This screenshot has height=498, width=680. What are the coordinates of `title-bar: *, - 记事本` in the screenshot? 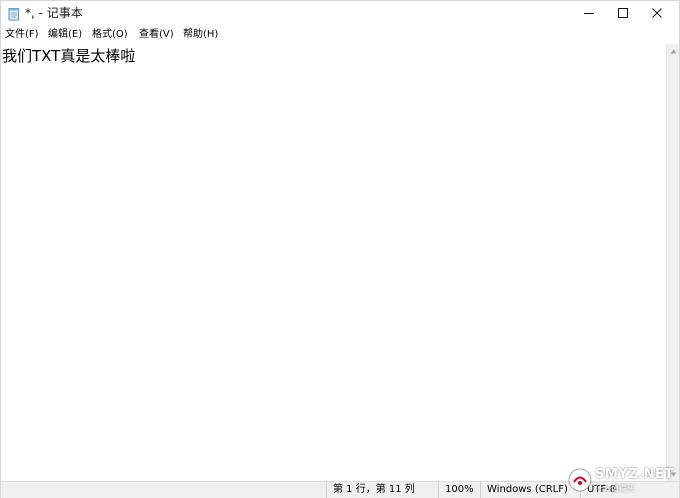 It's located at (340, 13).